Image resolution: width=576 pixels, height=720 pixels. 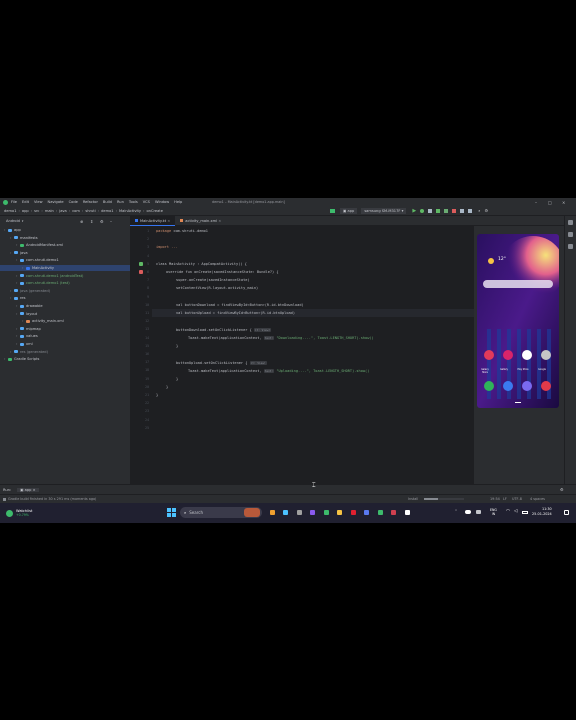 What do you see at coordinates (562, 489) in the screenshot?
I see `run-panel-gear-icon: ⚙` at bounding box center [562, 489].